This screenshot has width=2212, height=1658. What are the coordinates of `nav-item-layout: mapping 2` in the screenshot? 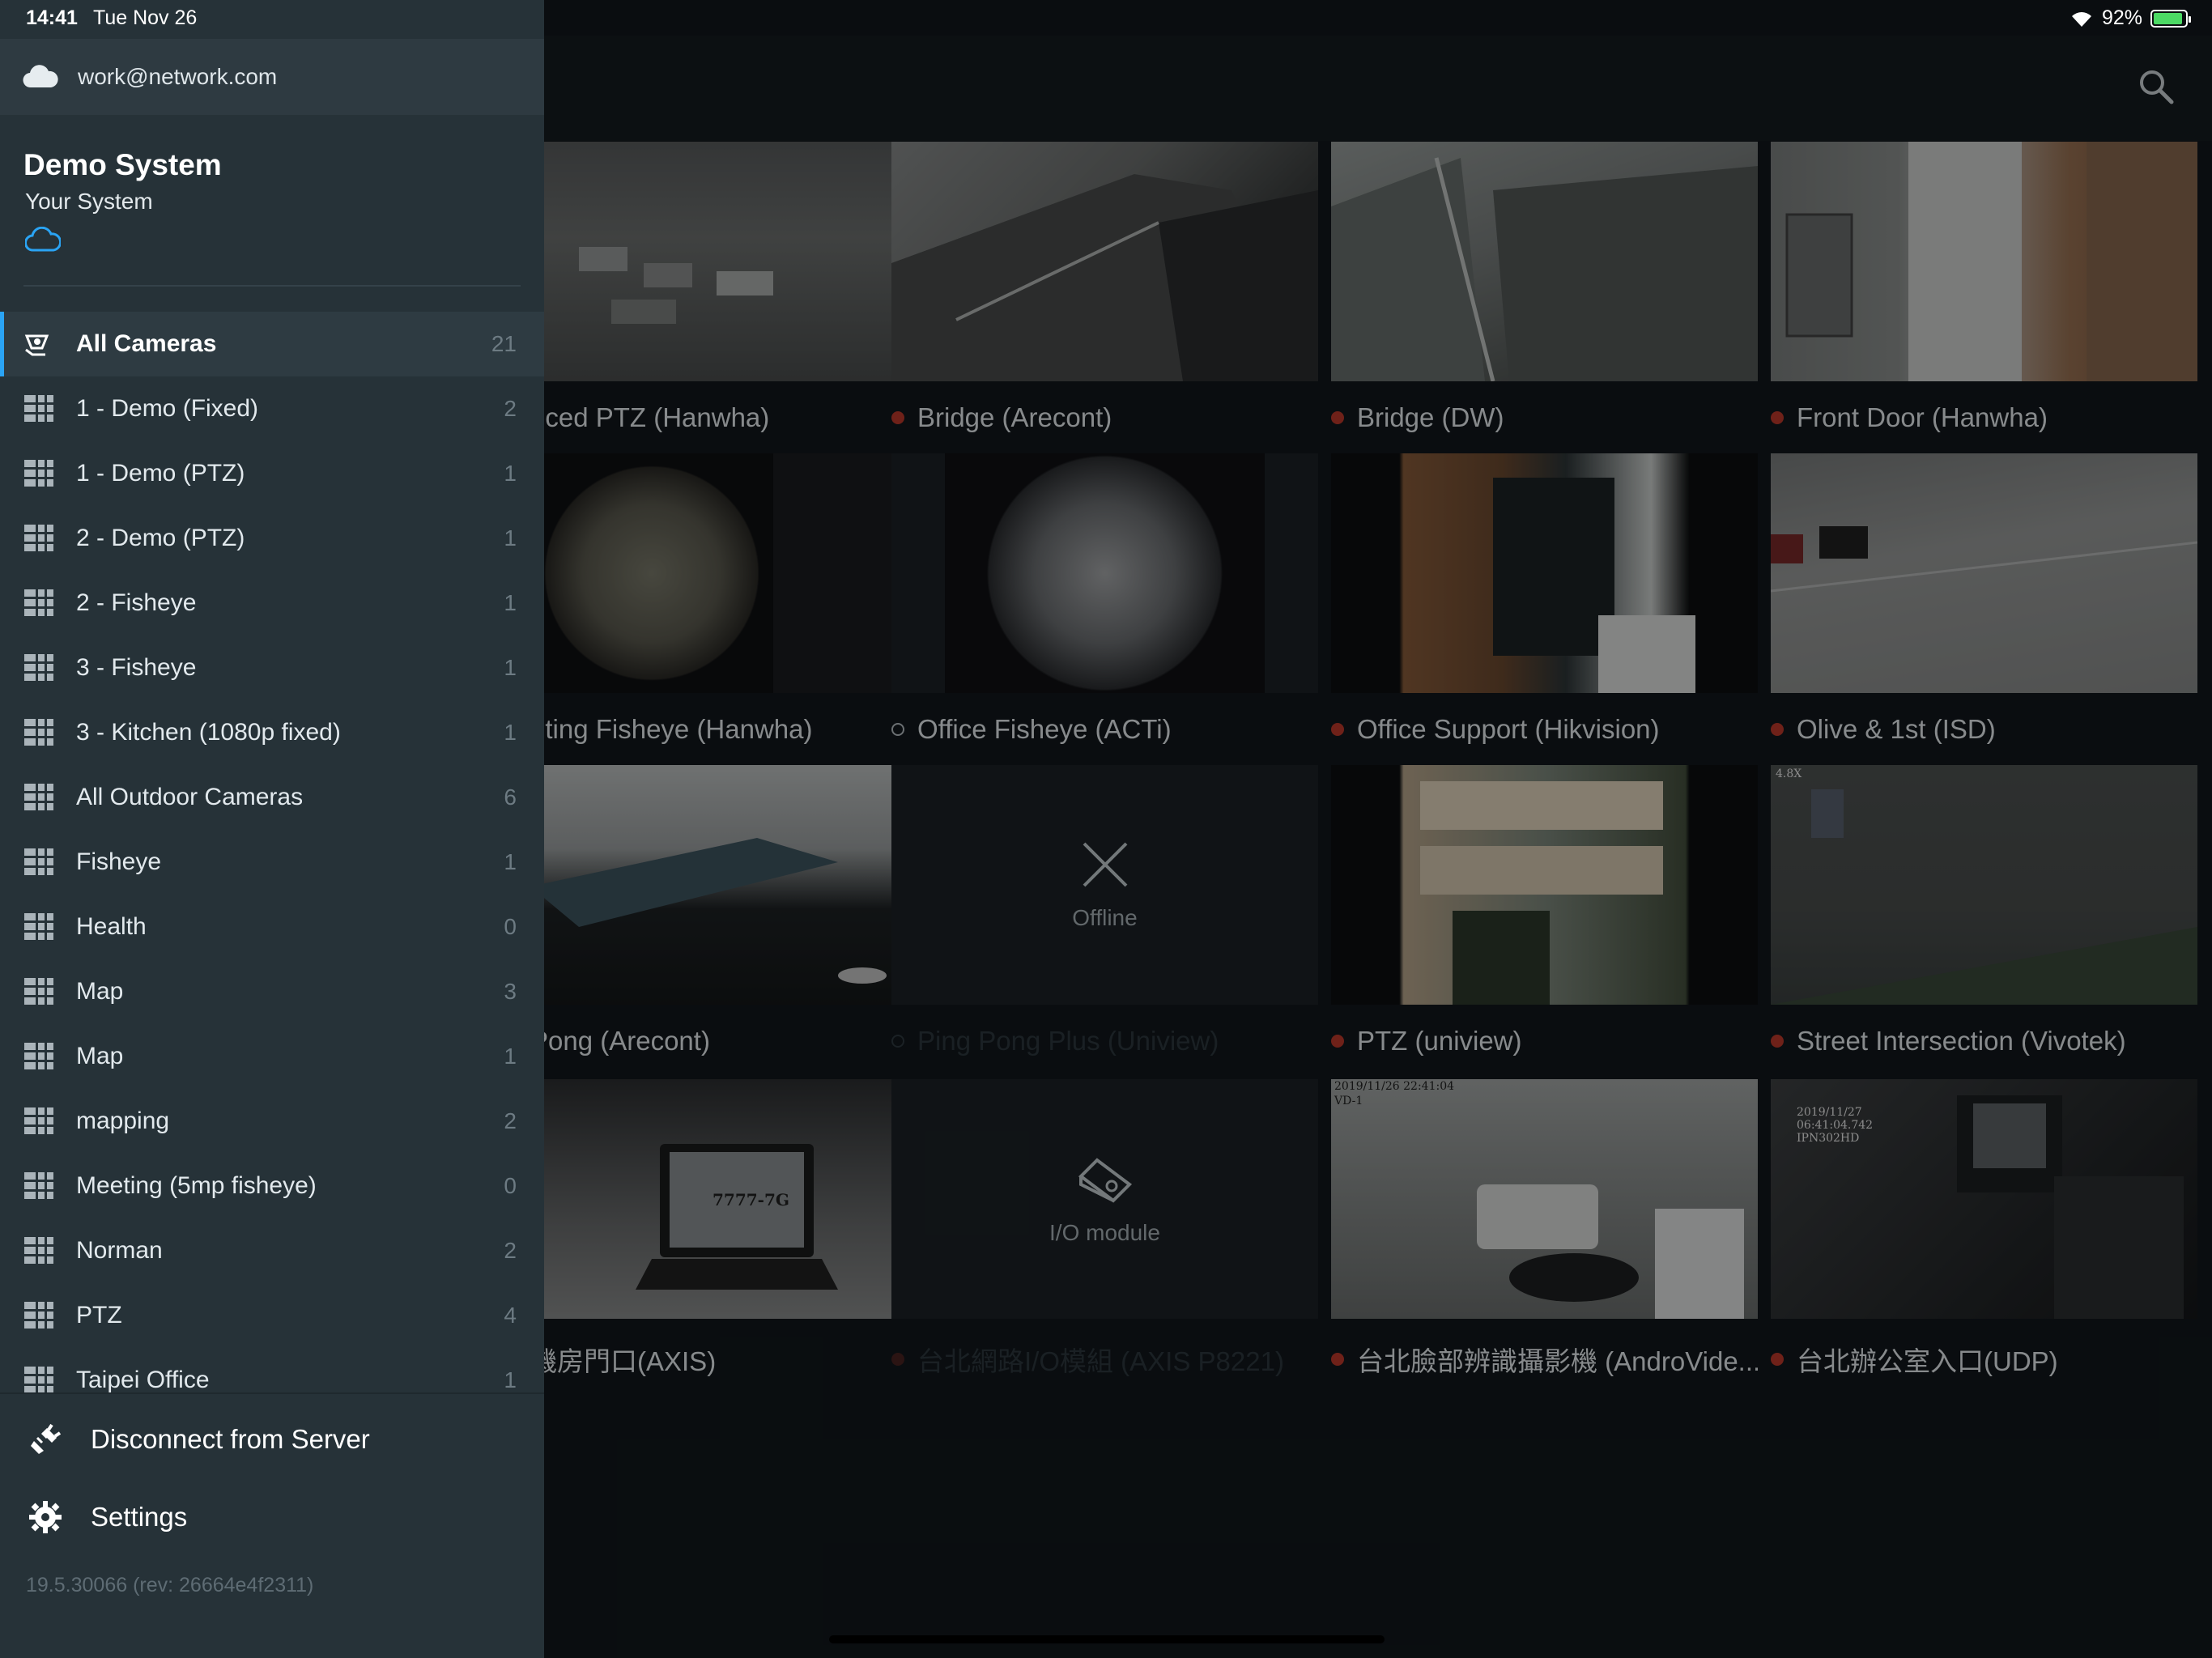 It's located at (272, 1121).